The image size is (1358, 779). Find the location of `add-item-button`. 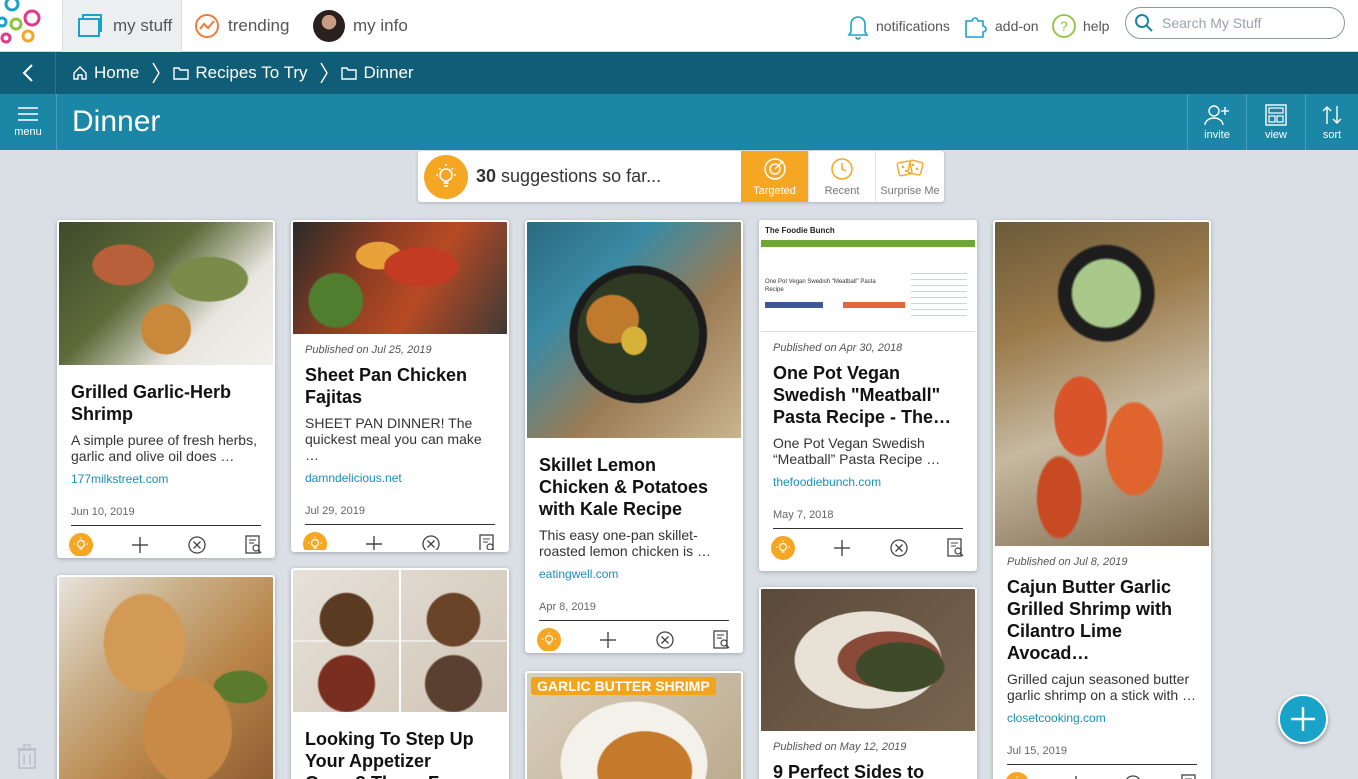

add-item-button is located at coordinates (1303, 719).